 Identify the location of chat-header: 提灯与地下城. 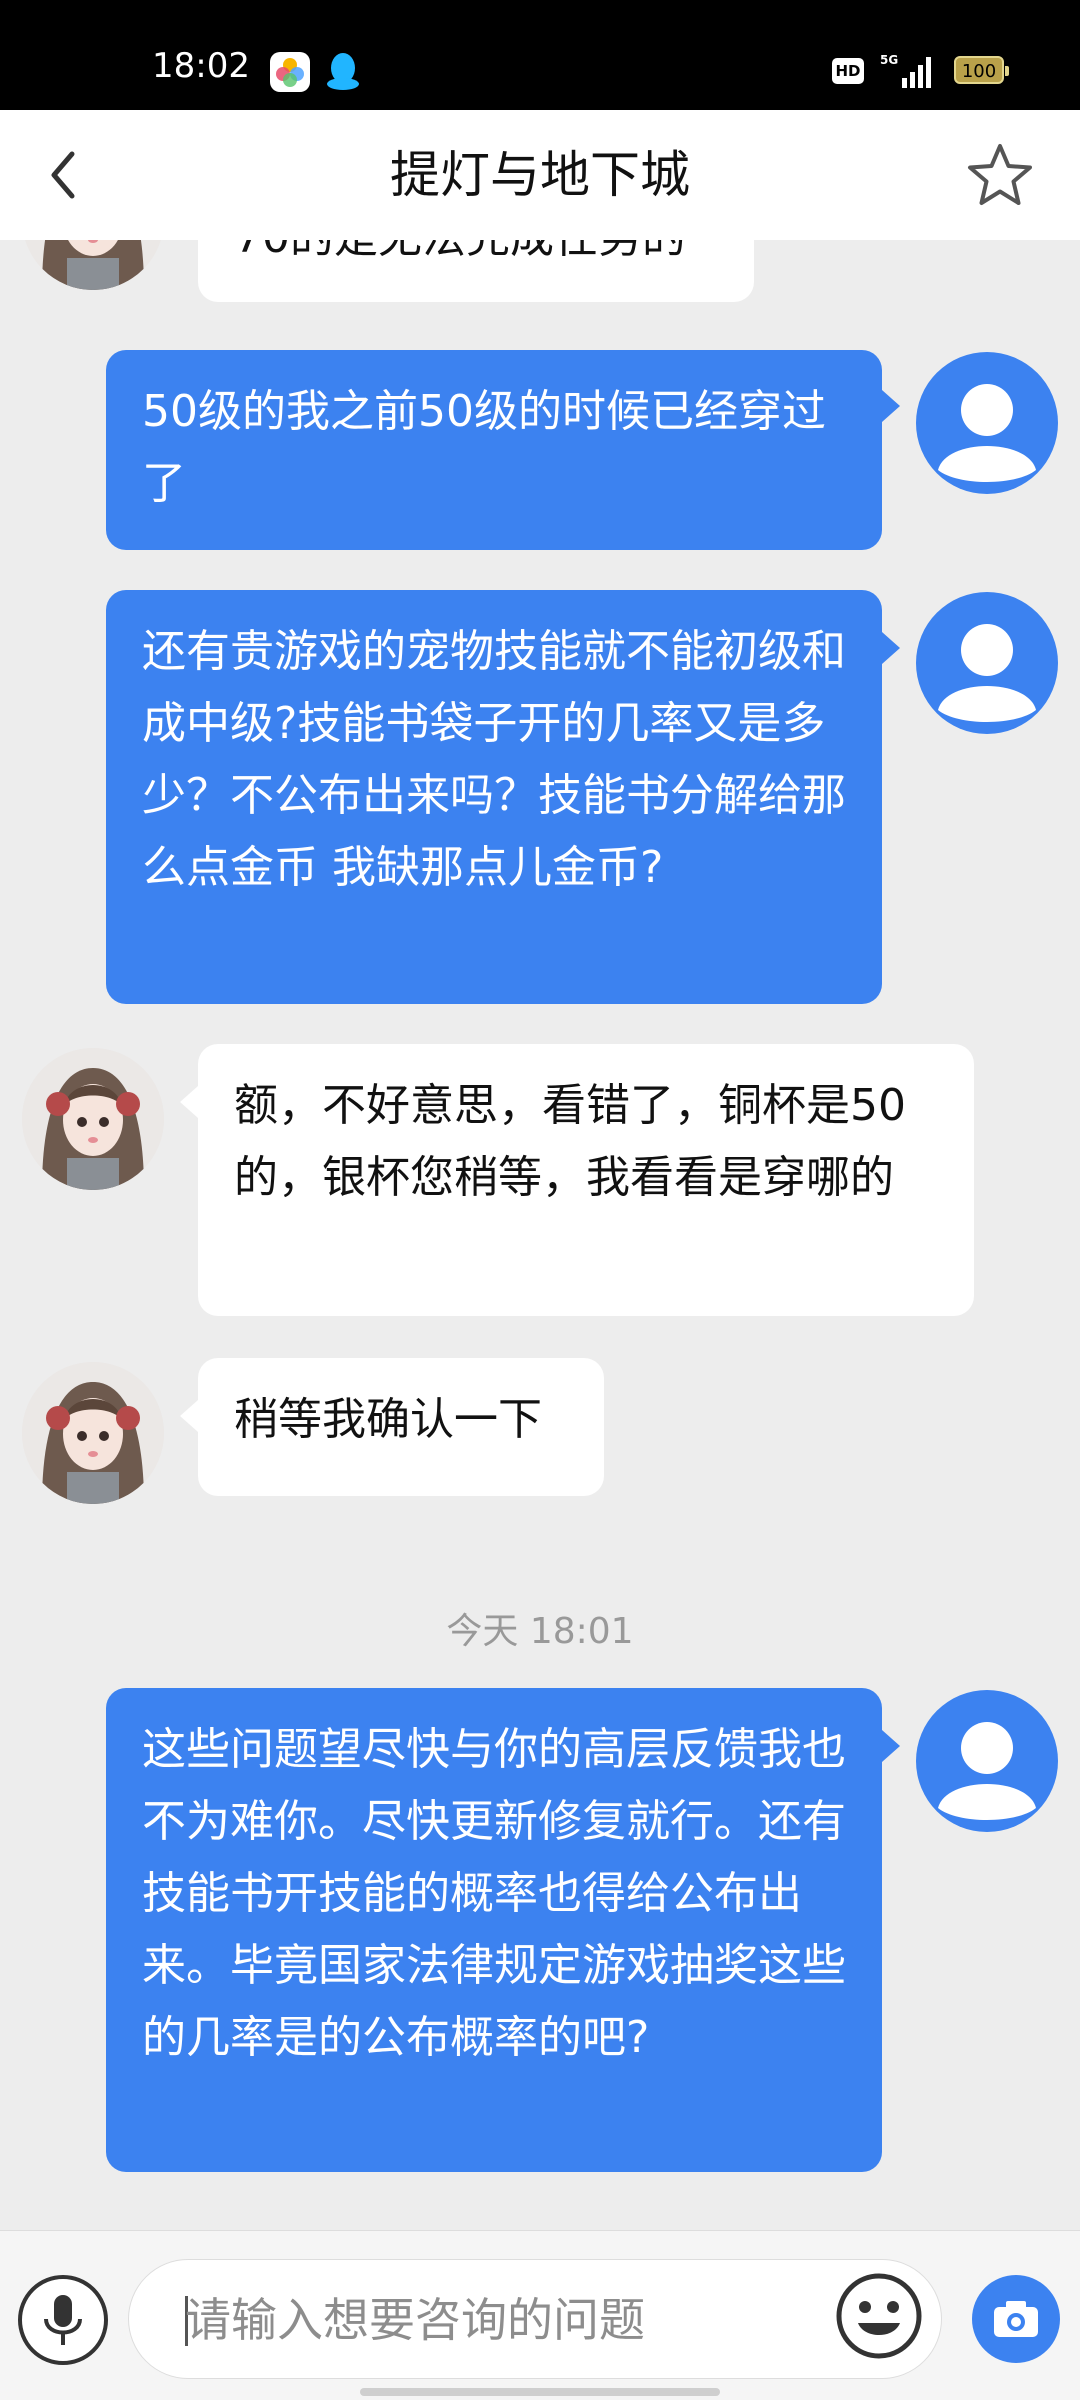
(540, 175).